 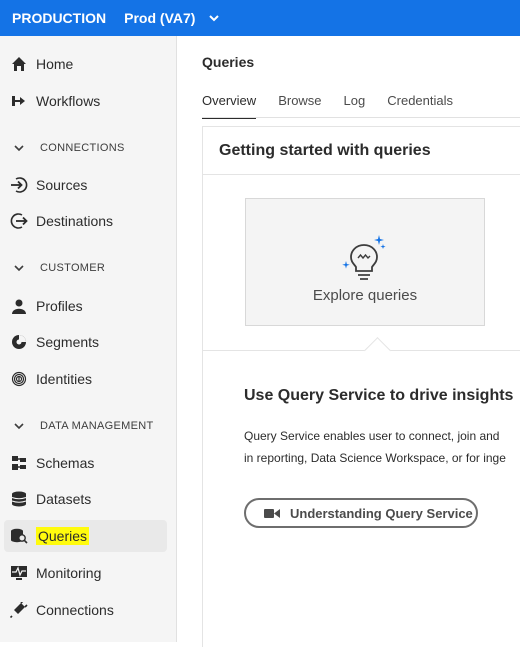 What do you see at coordinates (55, 64) in the screenshot?
I see `sidebar-item-label: Home` at bounding box center [55, 64].